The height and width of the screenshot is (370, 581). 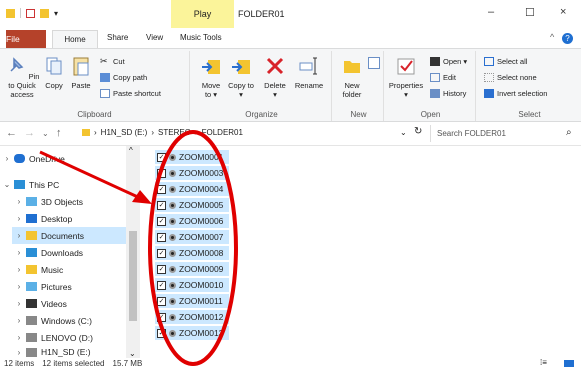 I want to click on tab-music-tools: Music Tools, so click(x=201, y=37).